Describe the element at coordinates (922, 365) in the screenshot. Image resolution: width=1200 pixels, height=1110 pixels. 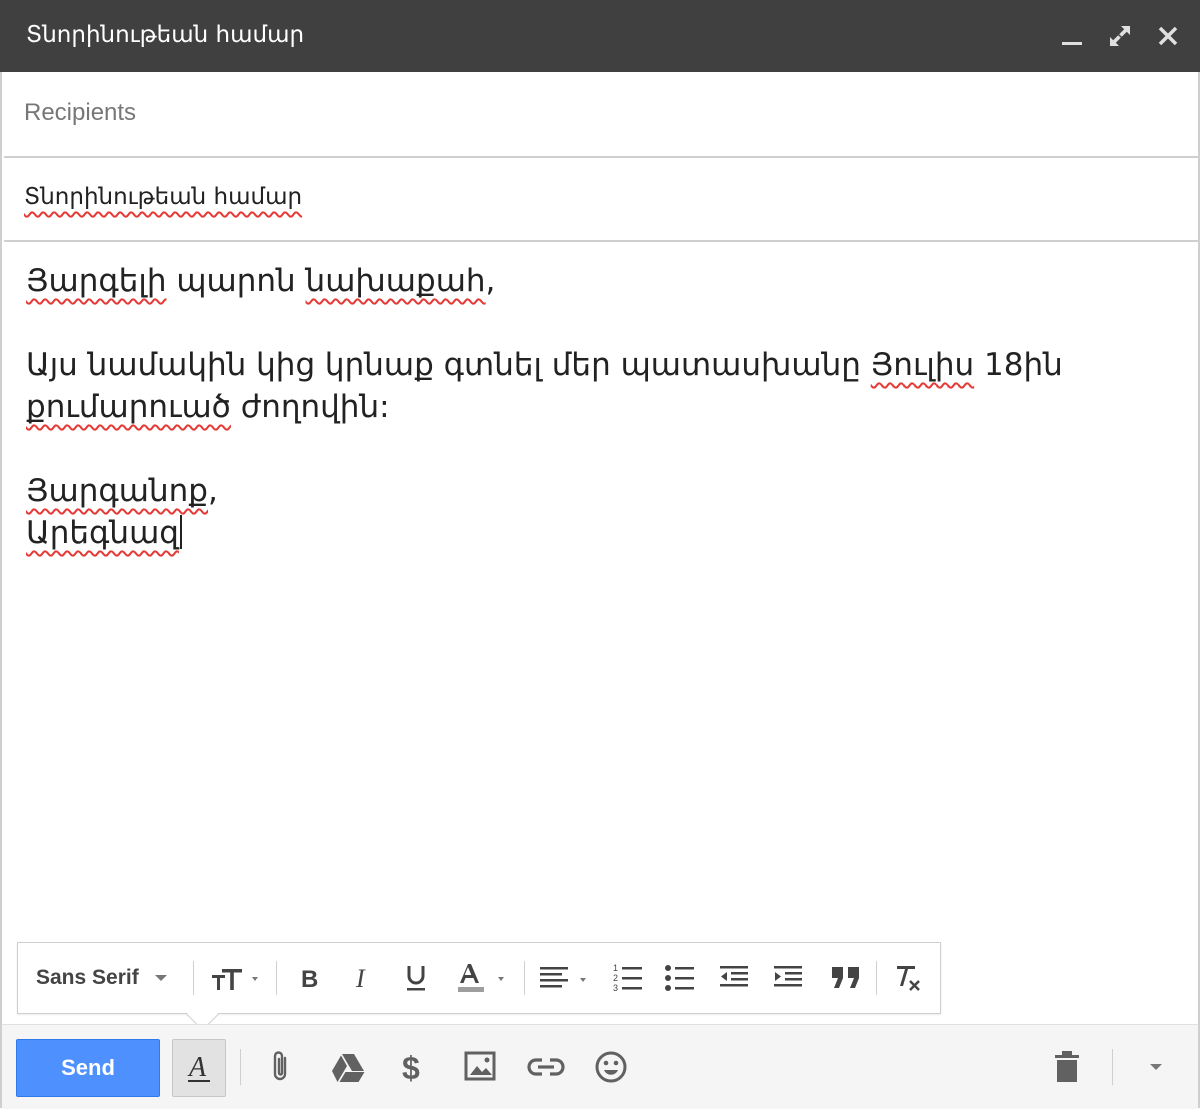
I see `word-misspelled: Յուլիս` at that location.